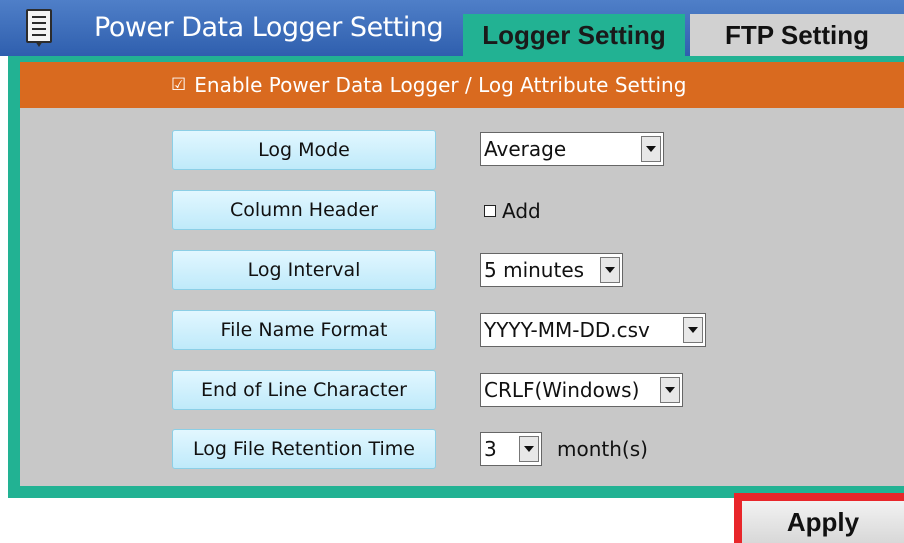 The image size is (904, 543). What do you see at coordinates (525, 149) in the screenshot?
I see `log-mode-value: Average` at bounding box center [525, 149].